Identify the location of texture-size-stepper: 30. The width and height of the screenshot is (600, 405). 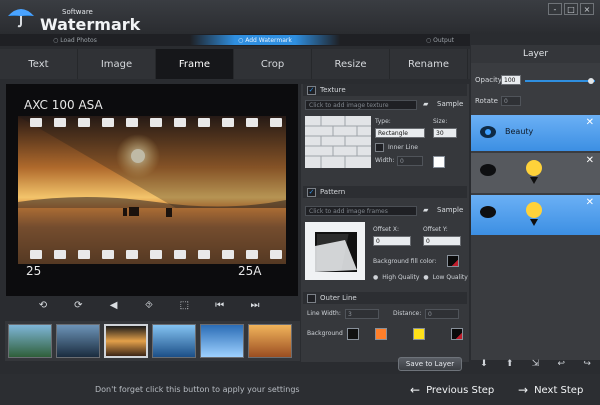
(445, 133).